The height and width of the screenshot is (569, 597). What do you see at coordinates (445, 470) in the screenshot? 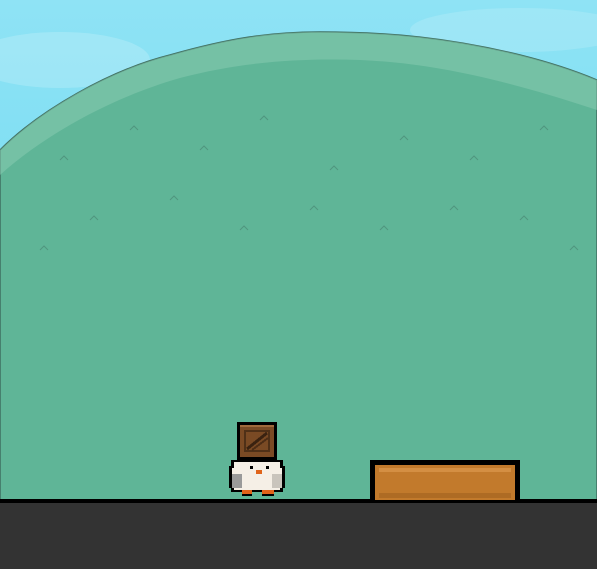
I see `platform-highlight` at bounding box center [445, 470].